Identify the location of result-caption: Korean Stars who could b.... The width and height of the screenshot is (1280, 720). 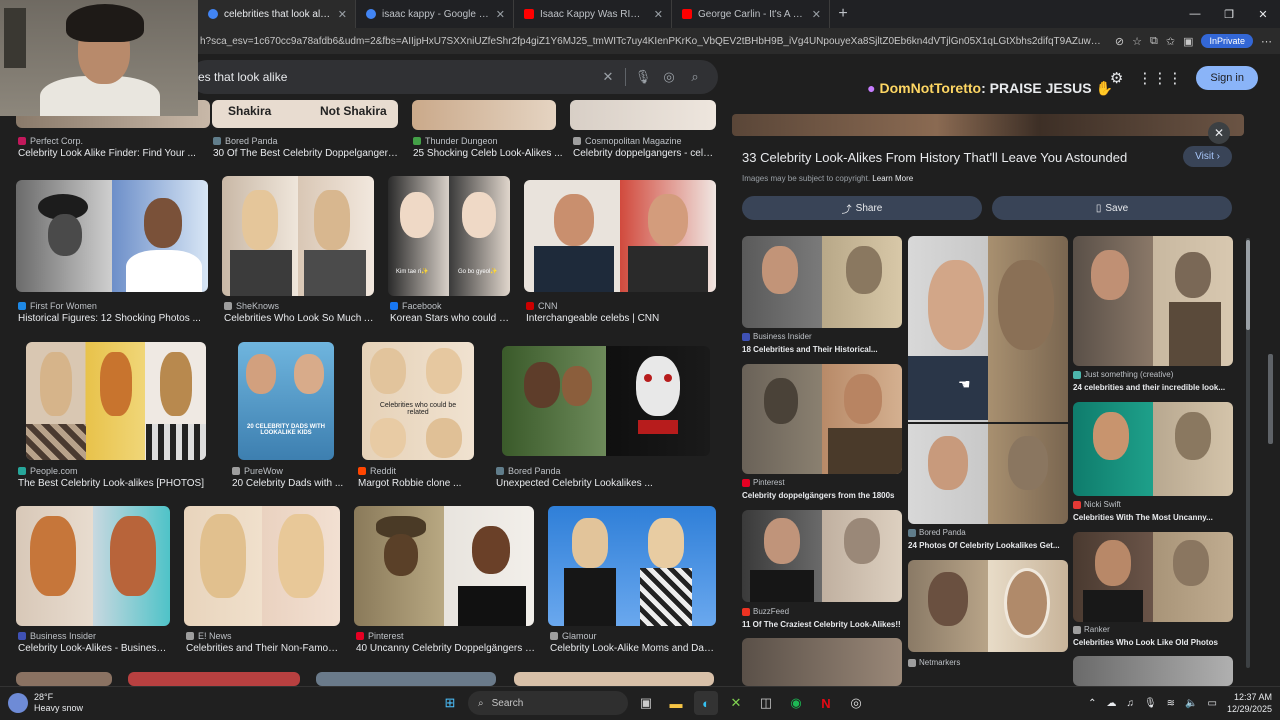
(451, 318).